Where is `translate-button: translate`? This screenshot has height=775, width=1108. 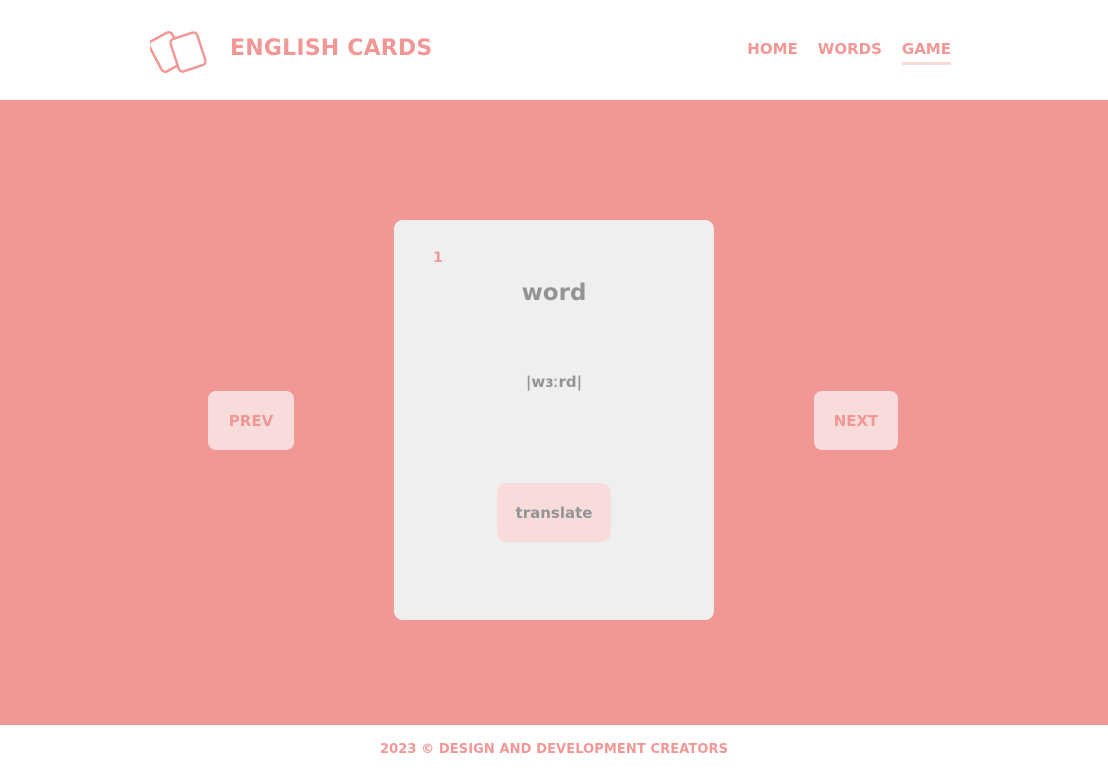
translate-button: translate is located at coordinates (554, 512).